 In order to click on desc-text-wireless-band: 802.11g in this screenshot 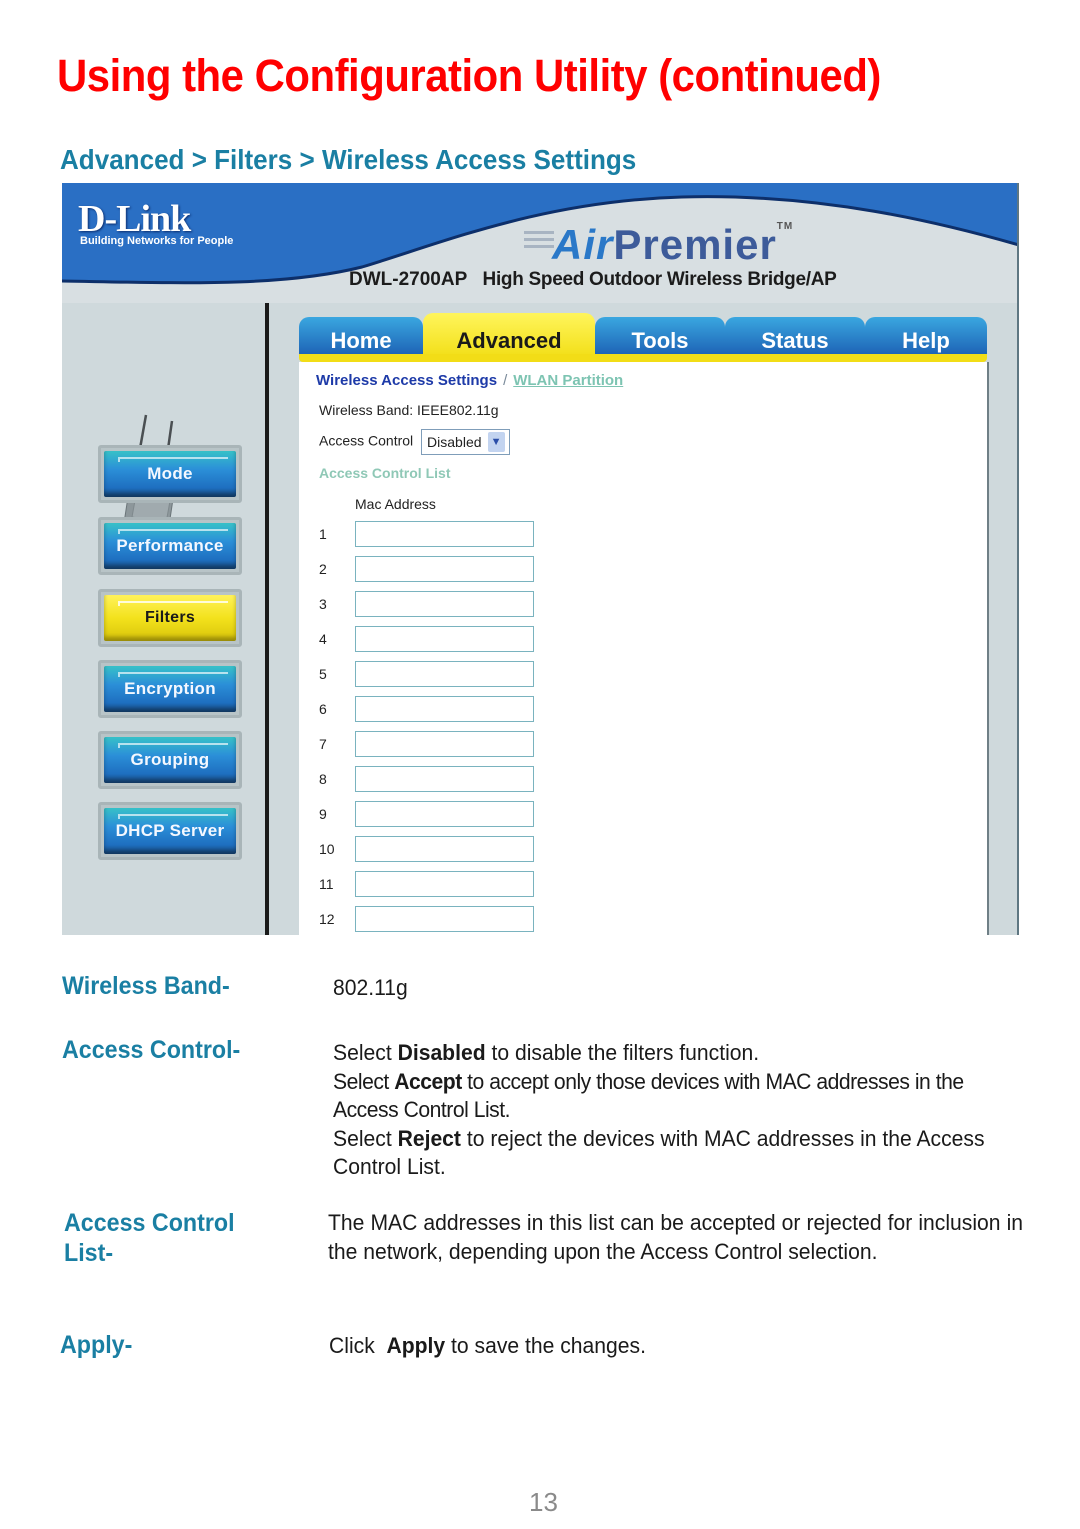, I will do `click(370, 987)`.